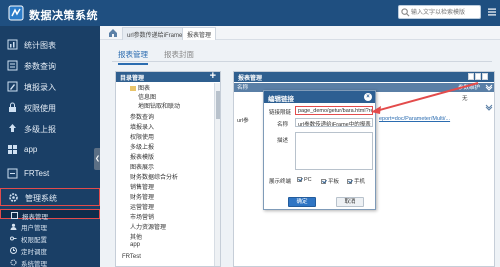  I want to click on sidebar-sub-label: 系统管理, so click(34, 264).